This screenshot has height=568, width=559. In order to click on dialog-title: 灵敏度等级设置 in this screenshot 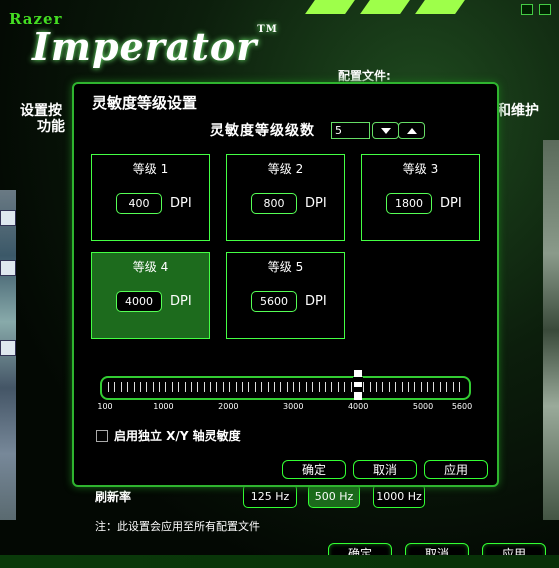, I will do `click(145, 103)`.